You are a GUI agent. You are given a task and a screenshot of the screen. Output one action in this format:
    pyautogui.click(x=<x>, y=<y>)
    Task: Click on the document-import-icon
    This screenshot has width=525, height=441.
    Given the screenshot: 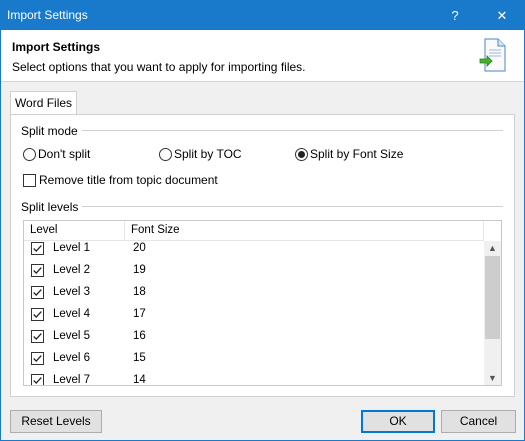 What is the action you would take?
    pyautogui.click(x=492, y=55)
    